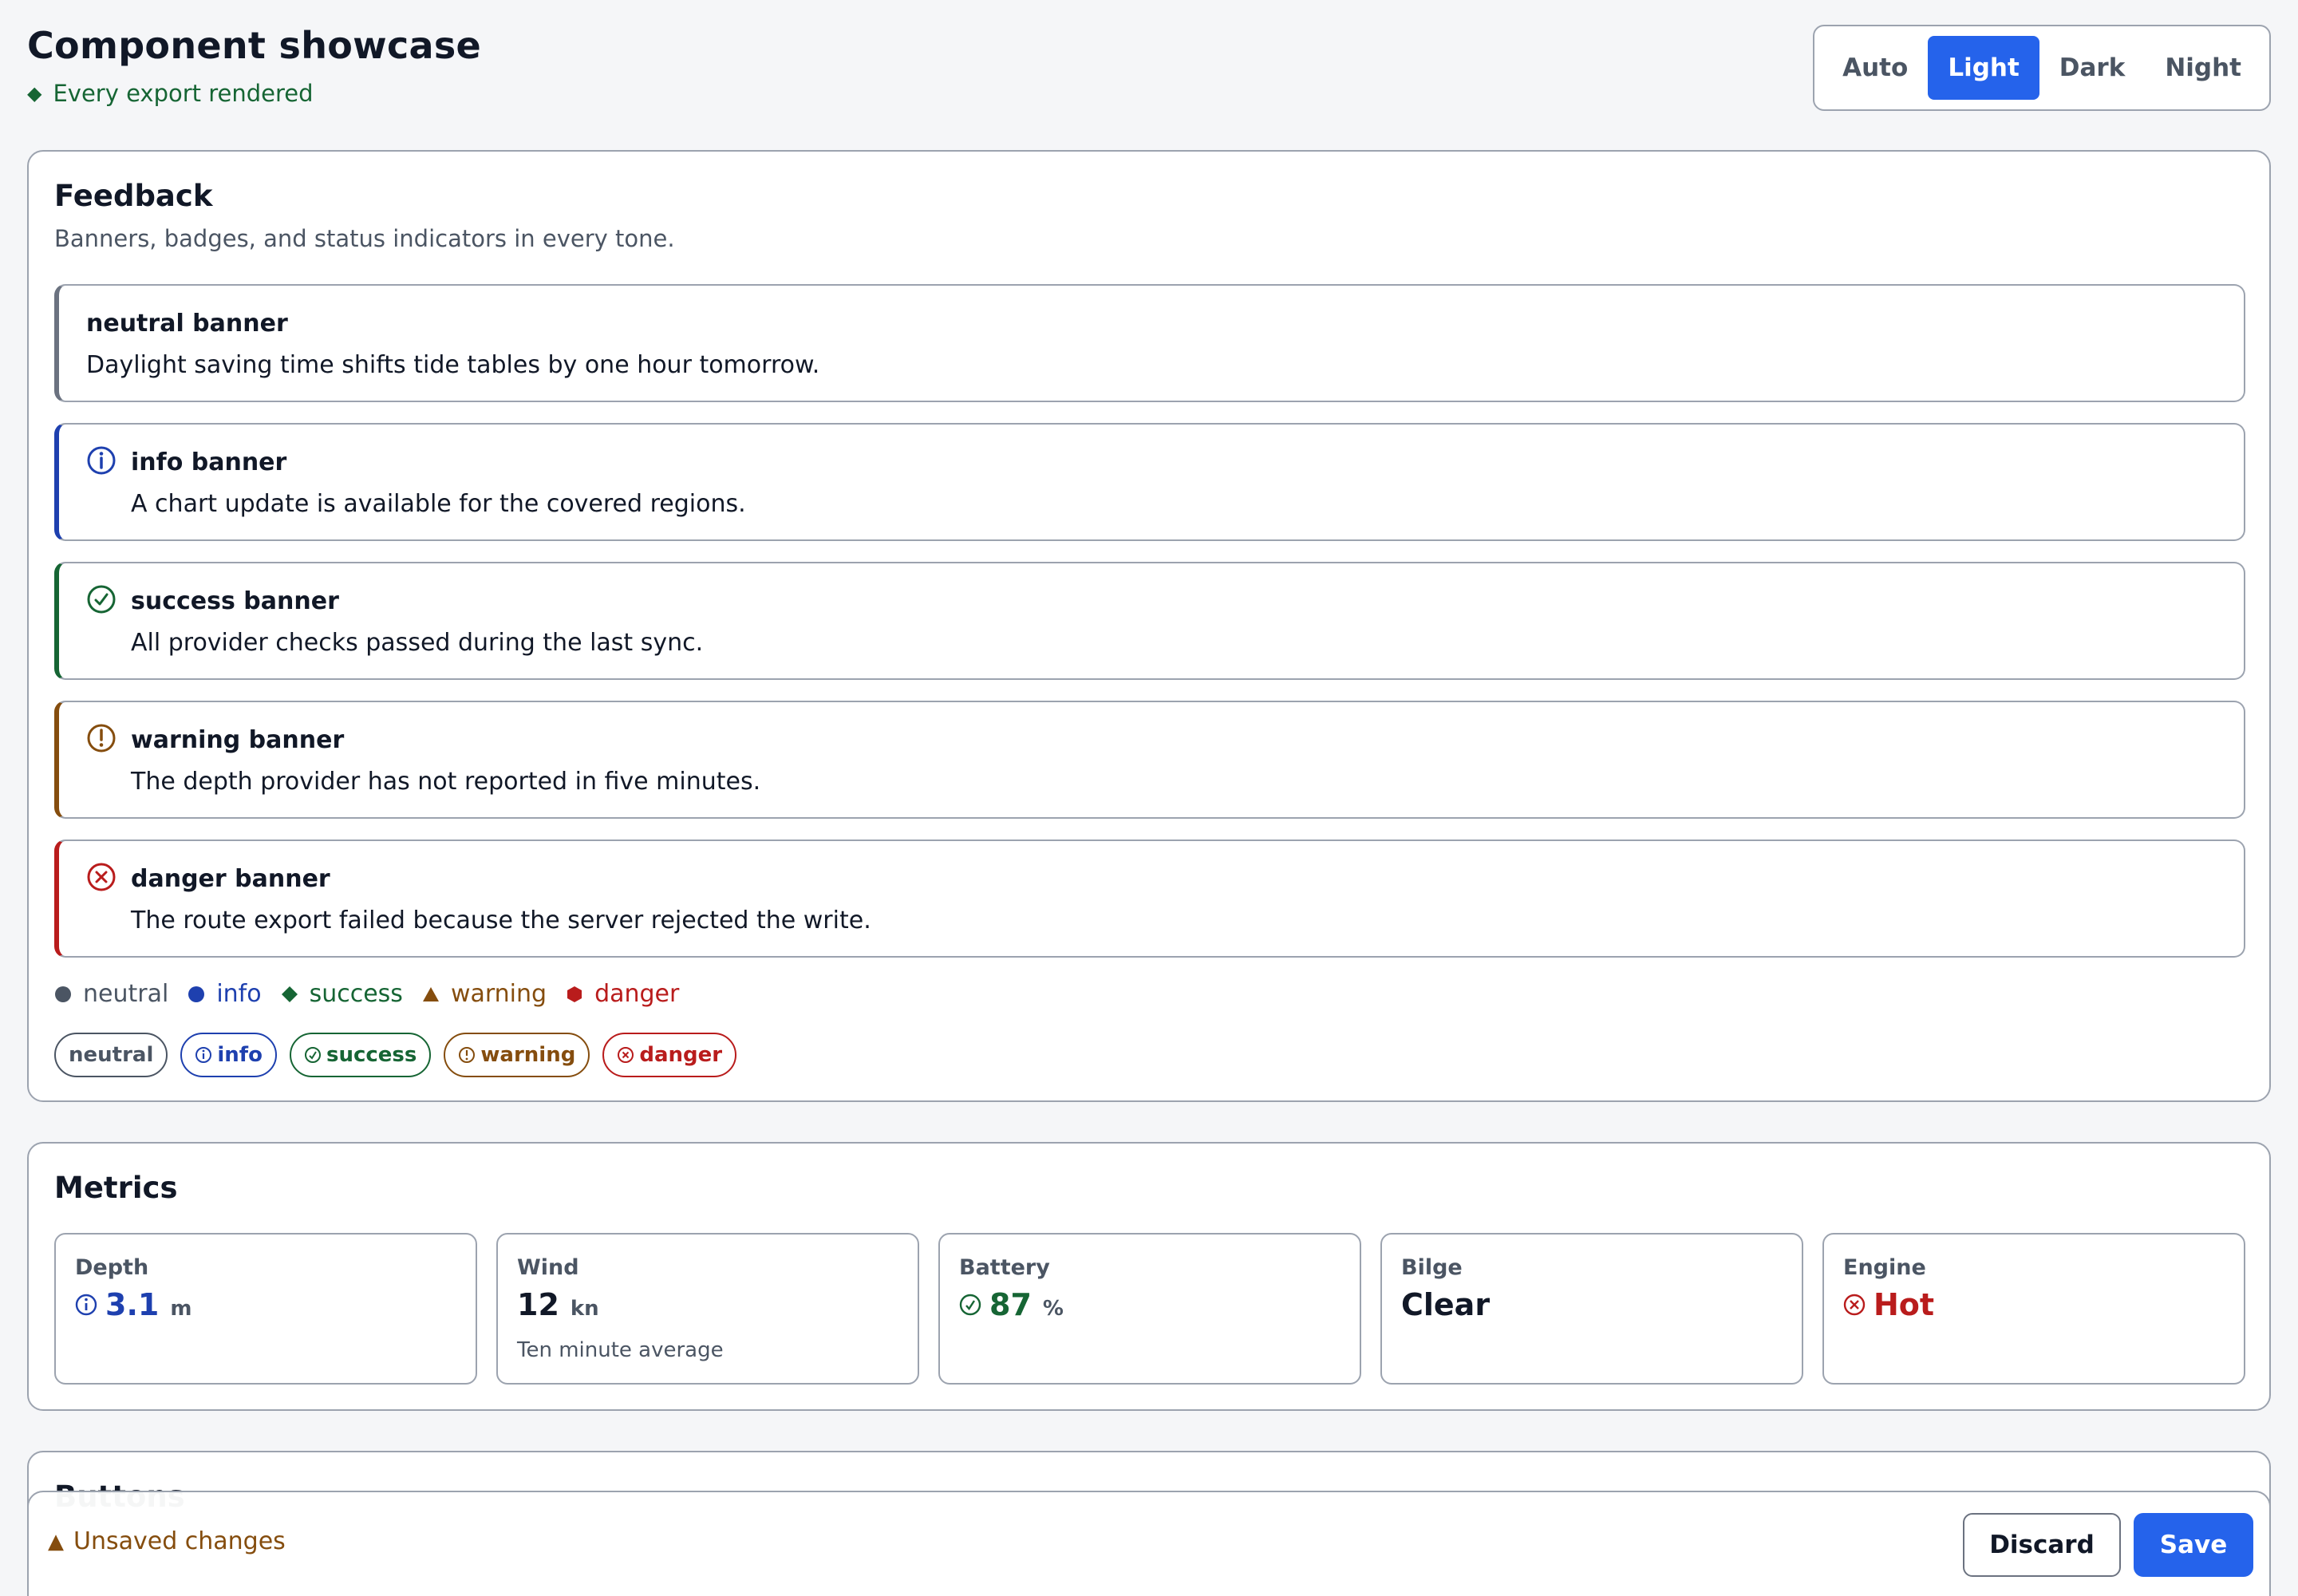  I want to click on metric-wind: Wind 12 kn Ten minute average, so click(707, 1309).